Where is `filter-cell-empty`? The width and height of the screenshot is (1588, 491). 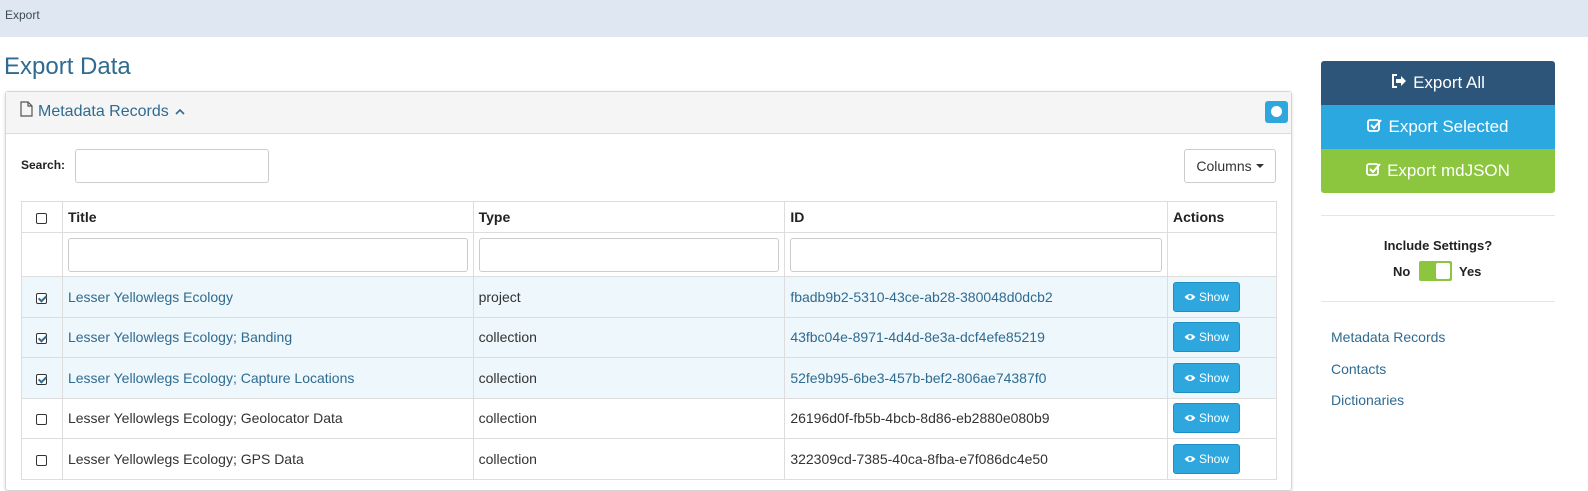 filter-cell-empty is located at coordinates (42, 254).